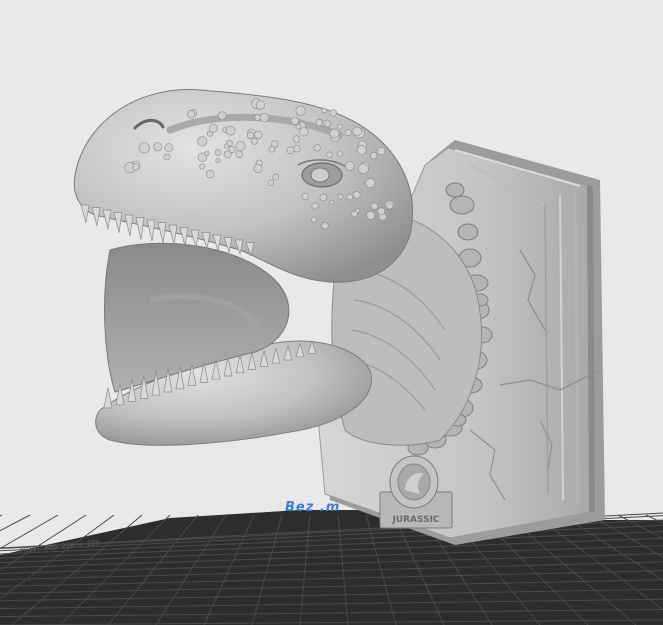 The width and height of the screenshot is (663, 625). What do you see at coordinates (415, 520) in the screenshot?
I see `badge-text: JURASSIC` at bounding box center [415, 520].